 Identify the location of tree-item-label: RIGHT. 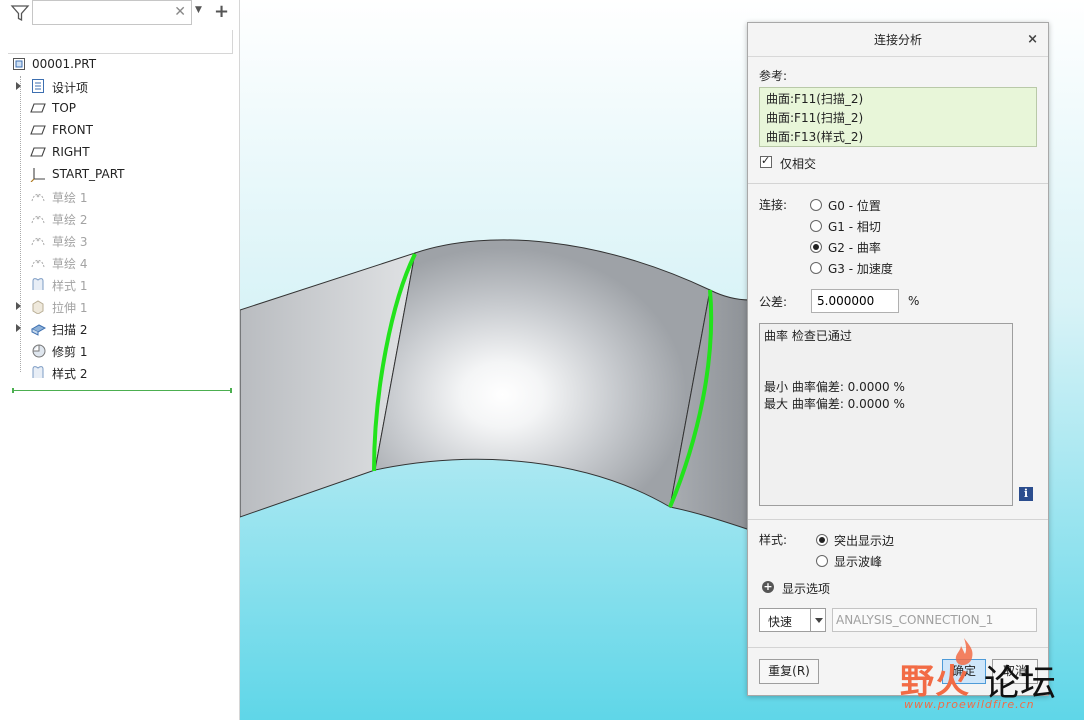
(71, 152).